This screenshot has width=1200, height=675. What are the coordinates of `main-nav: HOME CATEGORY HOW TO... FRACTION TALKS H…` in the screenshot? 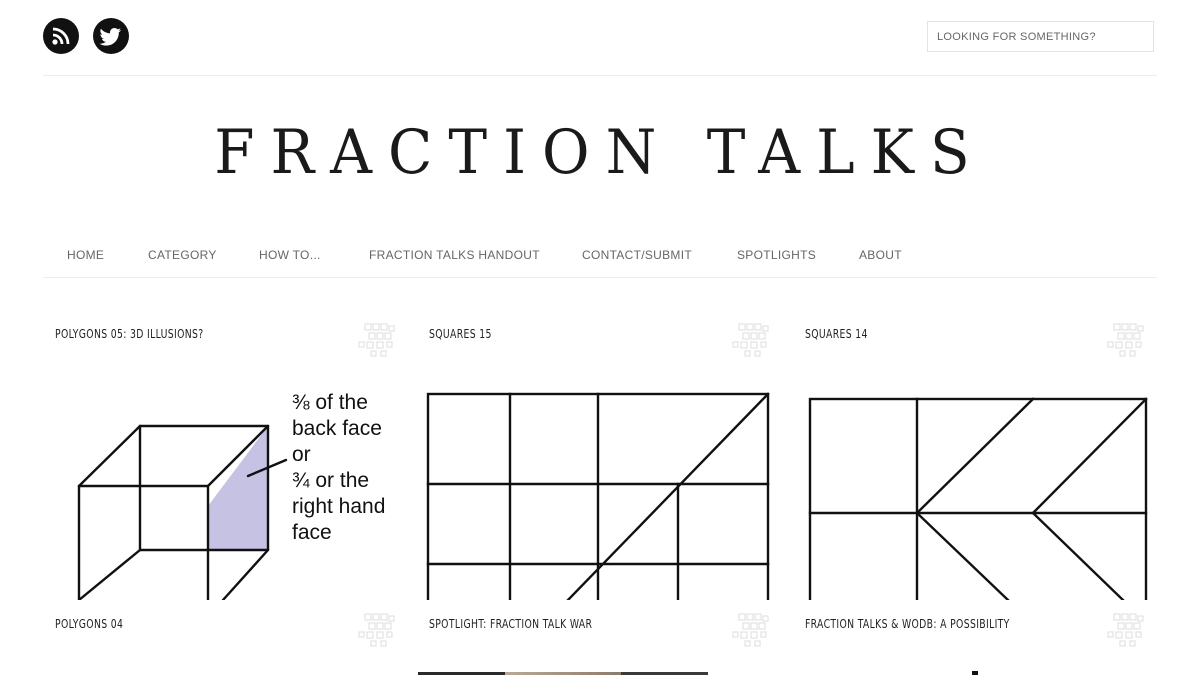 It's located at (600, 262).